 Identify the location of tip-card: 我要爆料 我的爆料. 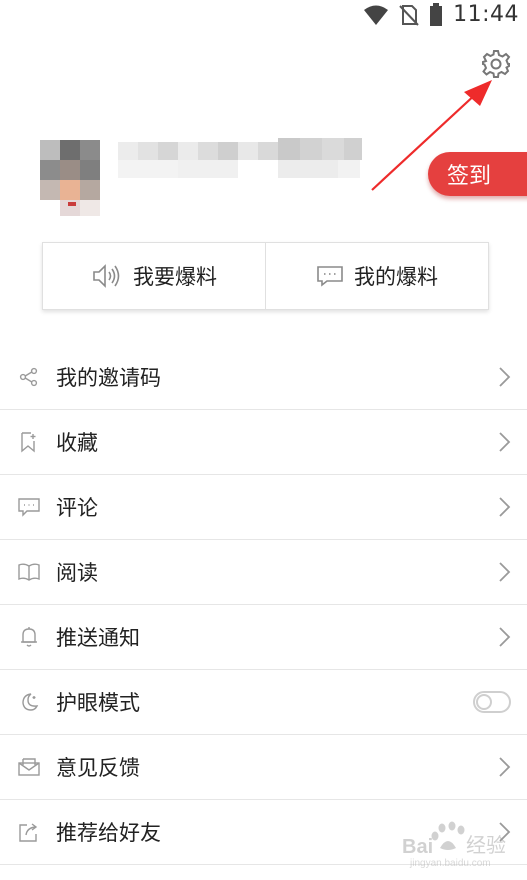
(265, 276).